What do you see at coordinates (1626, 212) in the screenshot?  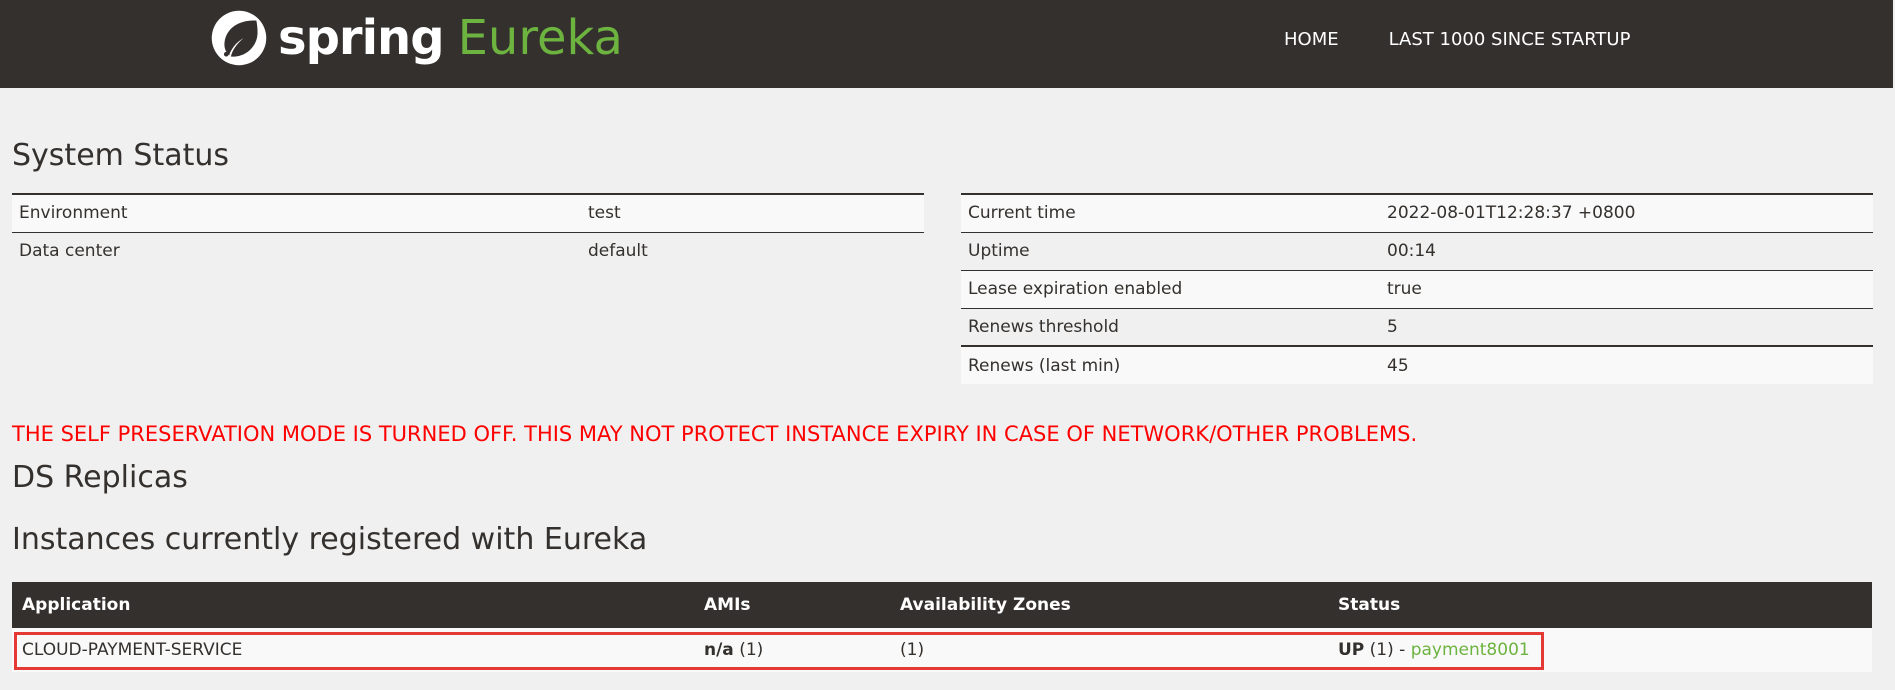 I see `status-value: 2022-08-01T12:28:37 +0800` at bounding box center [1626, 212].